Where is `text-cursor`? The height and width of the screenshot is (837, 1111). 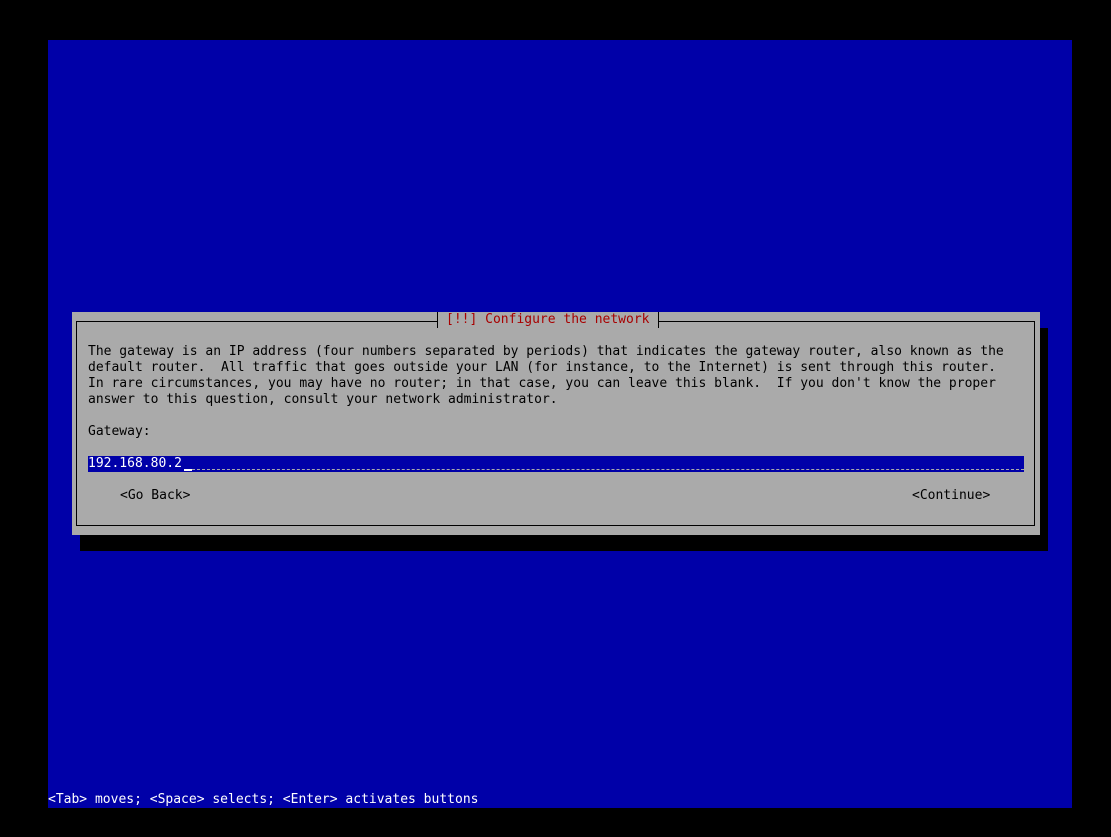 text-cursor is located at coordinates (188, 470).